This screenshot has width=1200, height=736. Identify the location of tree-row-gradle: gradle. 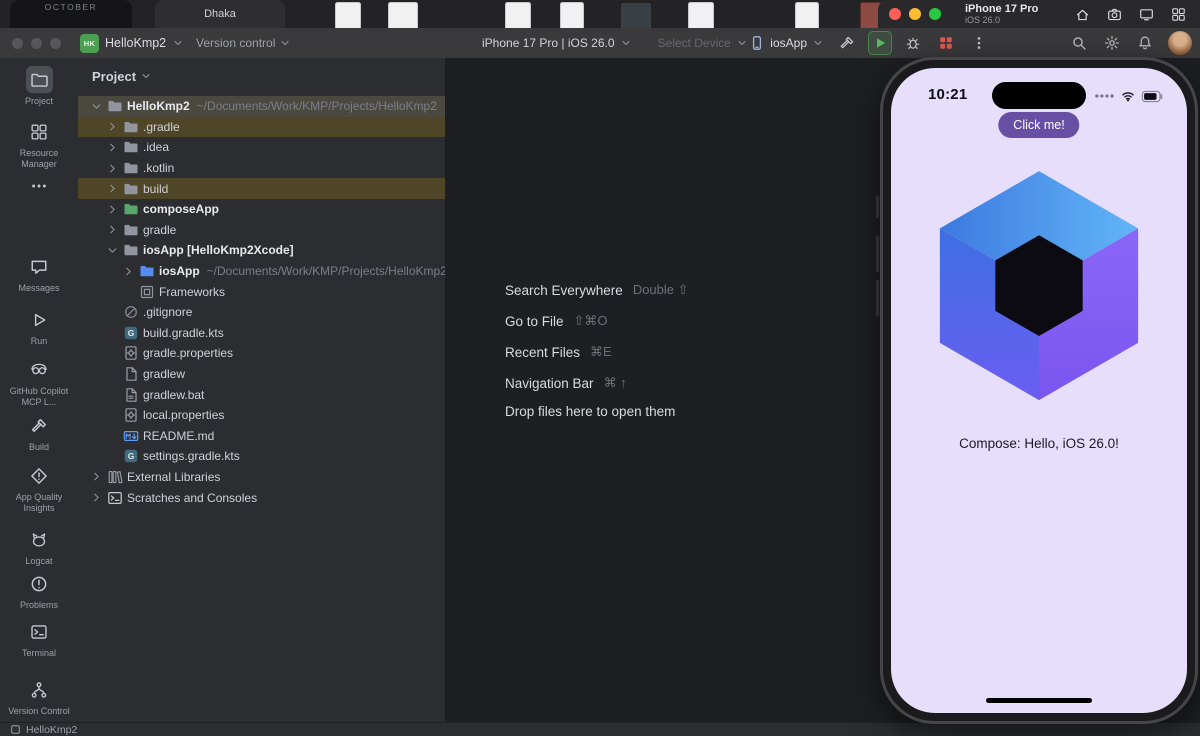
(261, 230).